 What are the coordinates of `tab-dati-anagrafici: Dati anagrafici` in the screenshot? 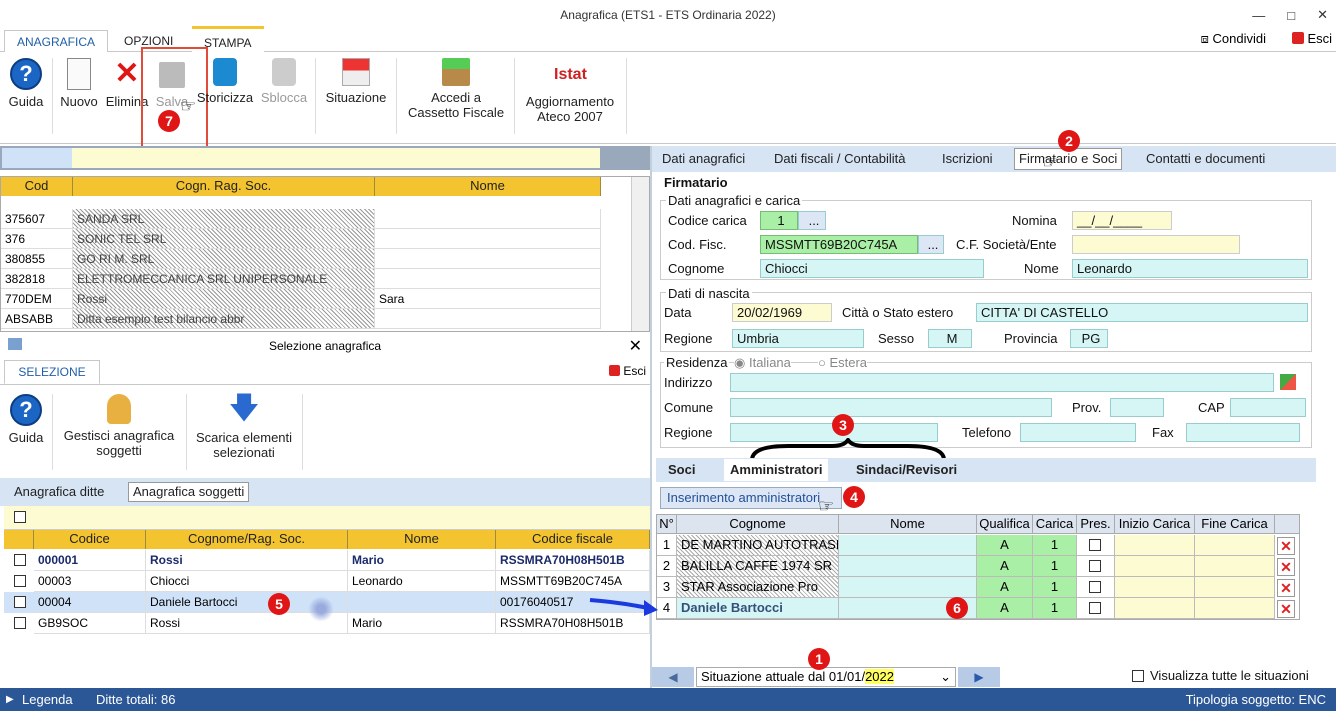 It's located at (703, 159).